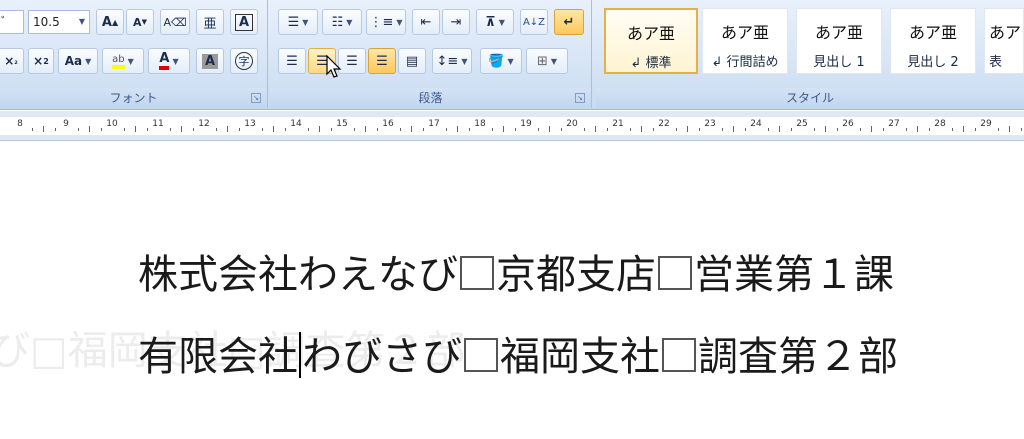 The image size is (1024, 439). I want to click on shading-button: 🪣 ▼, so click(501, 61).